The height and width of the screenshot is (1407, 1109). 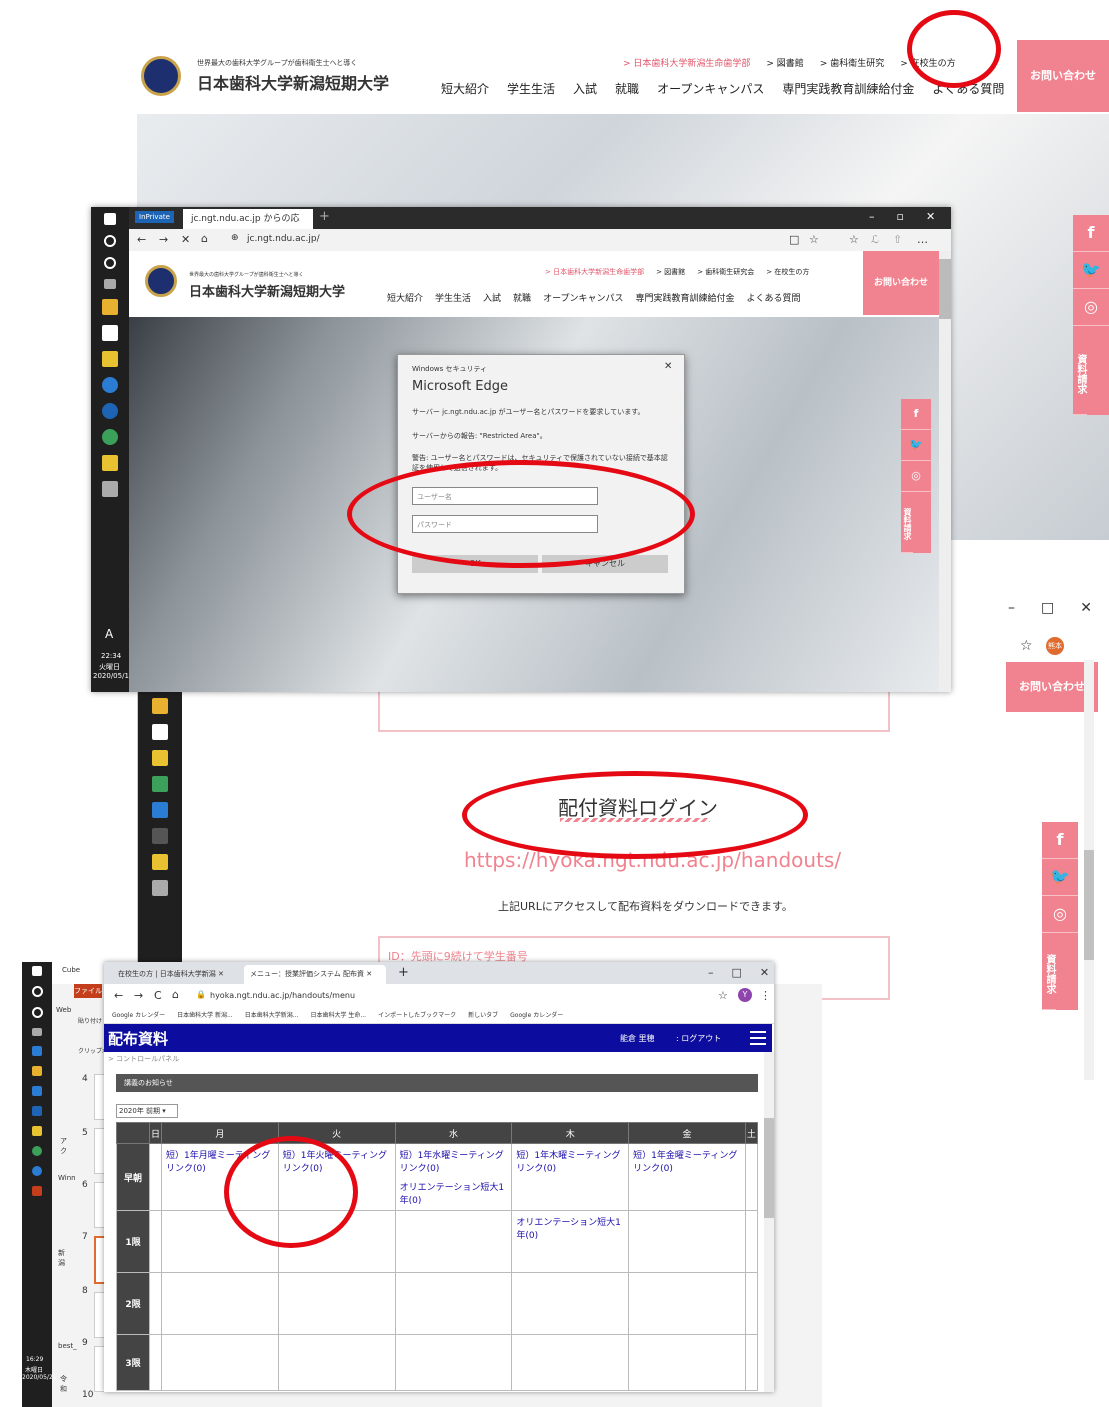 What do you see at coordinates (110, 385) in the screenshot?
I see `edge-icon` at bounding box center [110, 385].